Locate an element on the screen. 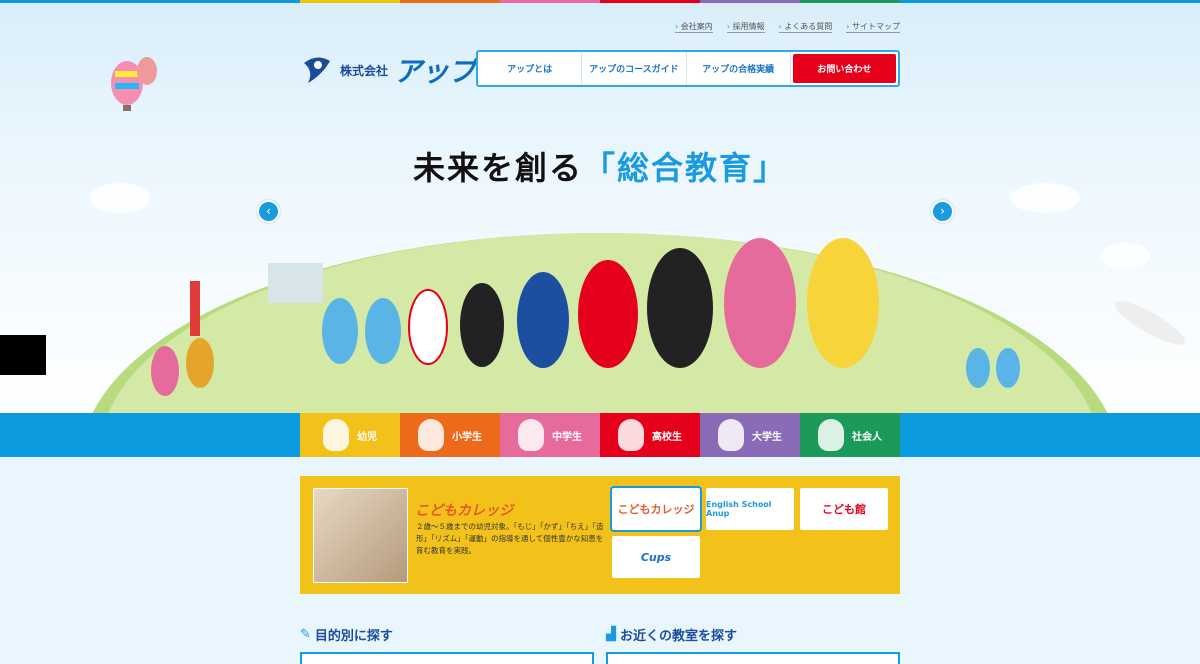  headline-highlight: 「総合教育」 is located at coordinates (685, 168).